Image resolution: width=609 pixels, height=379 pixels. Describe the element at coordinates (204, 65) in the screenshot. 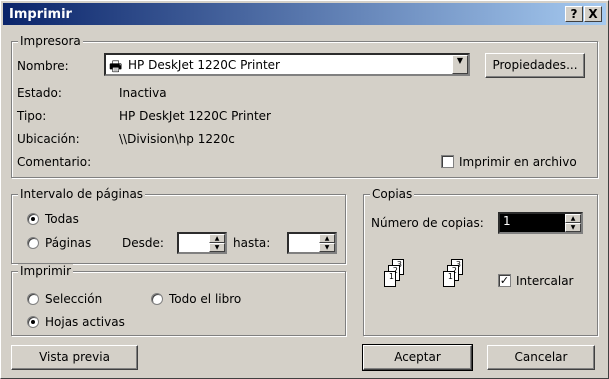

I see `printer-name-value: HP DeskJet 1220C Printer` at that location.